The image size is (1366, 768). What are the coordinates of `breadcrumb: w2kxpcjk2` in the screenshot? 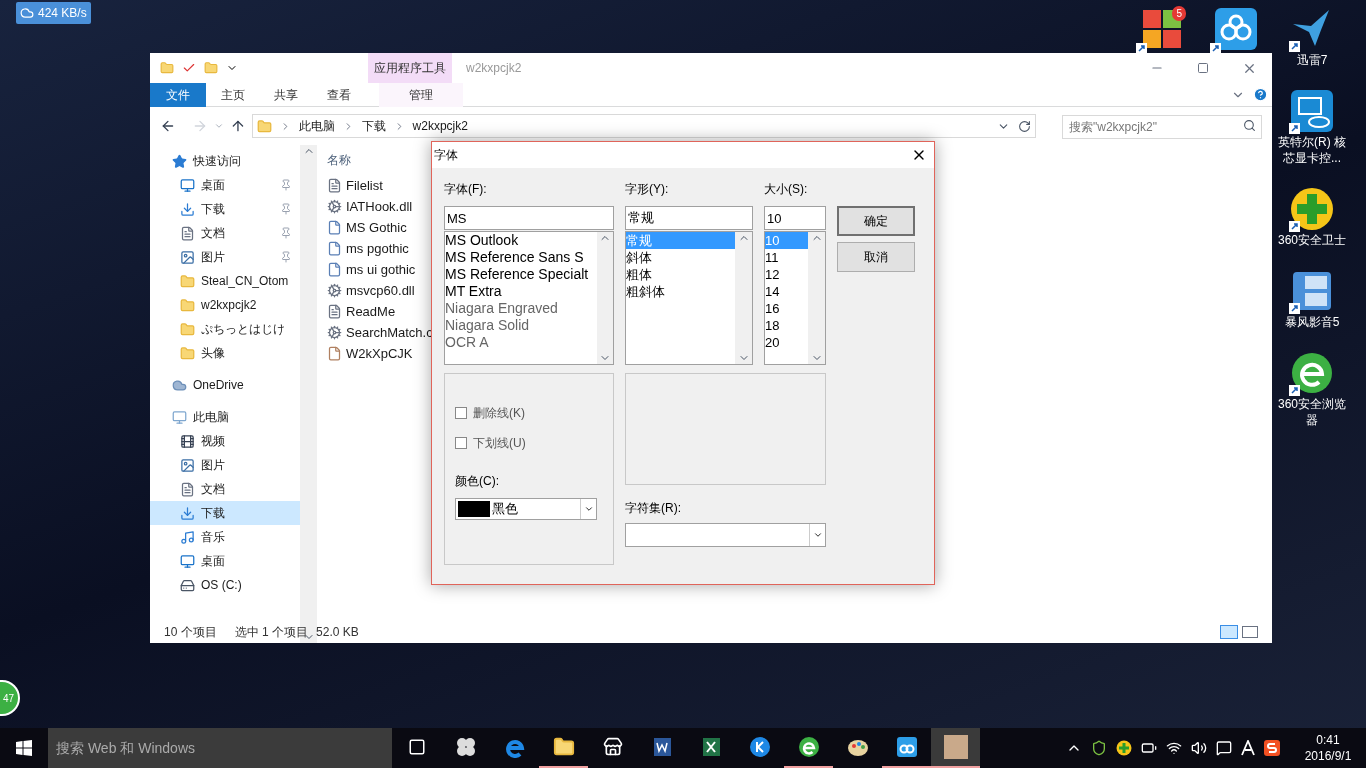 It's located at (440, 126).